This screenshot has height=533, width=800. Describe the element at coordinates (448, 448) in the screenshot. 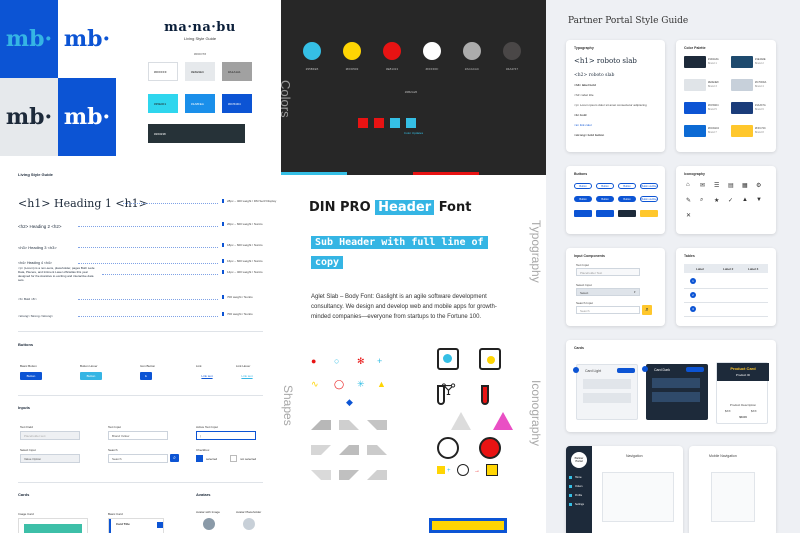

I see `unicorn-icon` at that location.